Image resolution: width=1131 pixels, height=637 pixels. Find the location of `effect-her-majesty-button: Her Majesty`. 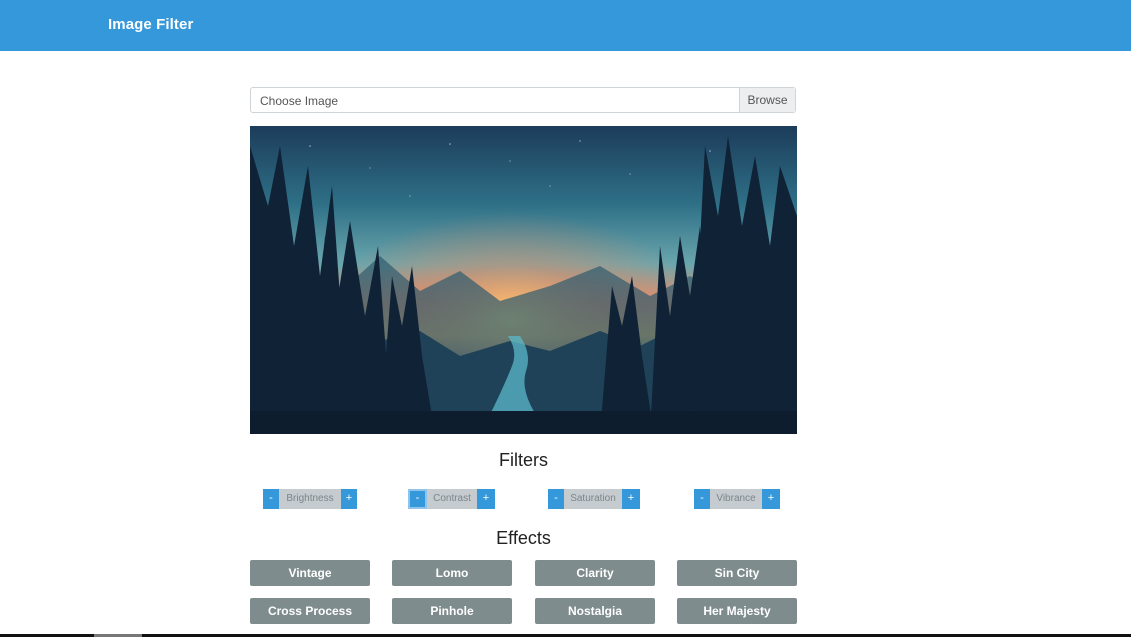

effect-her-majesty-button: Her Majesty is located at coordinates (737, 611).